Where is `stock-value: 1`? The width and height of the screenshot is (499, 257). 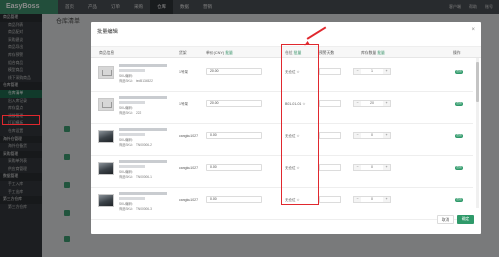 stock-value: 1 is located at coordinates (372, 71).